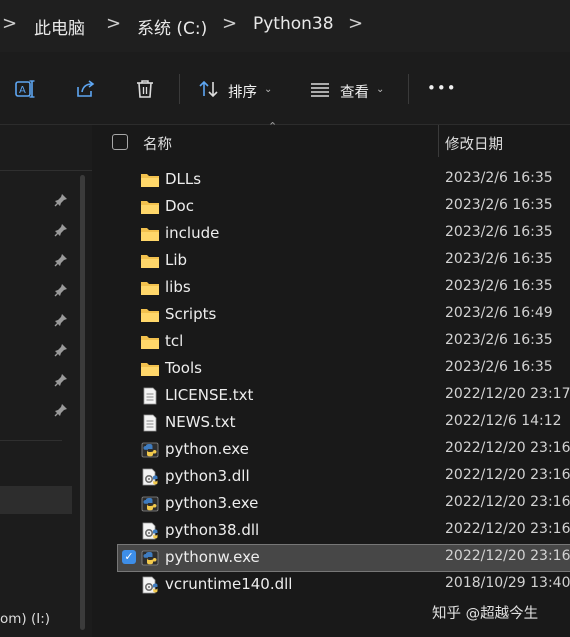 This screenshot has width=570, height=637. Describe the element at coordinates (242, 93) in the screenshot. I see `sort-label: 排序` at that location.